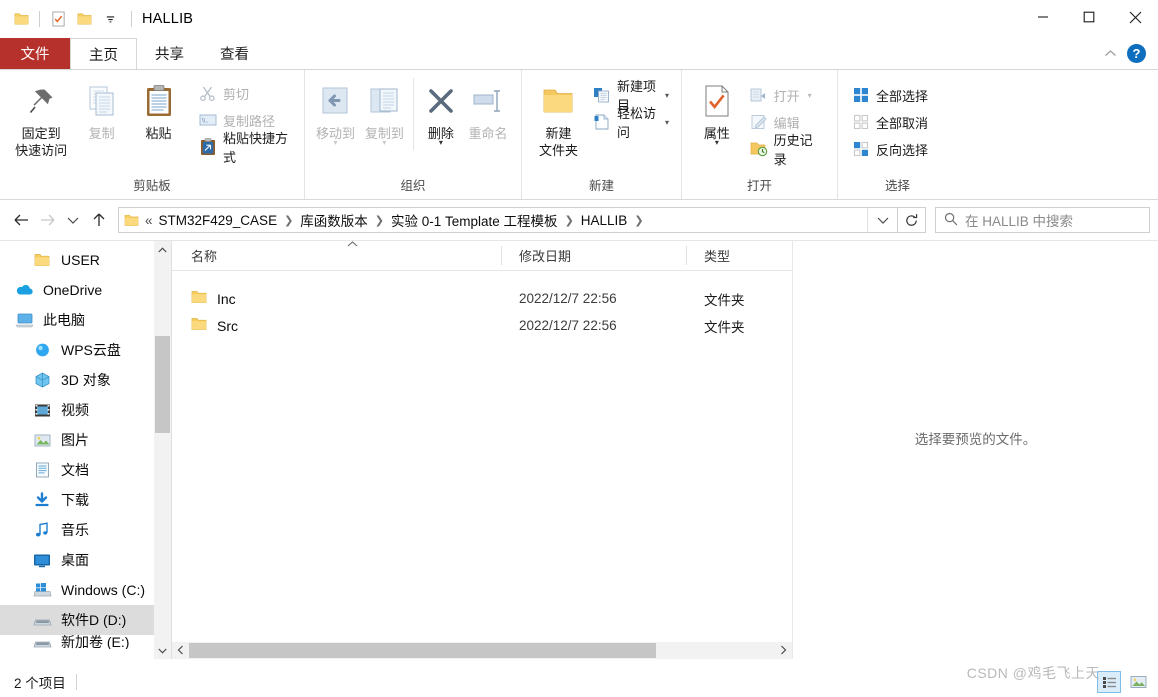  What do you see at coordinates (636, 123) in the screenshot?
I see `easy-access-label: 轻松访问` at bounding box center [636, 123].